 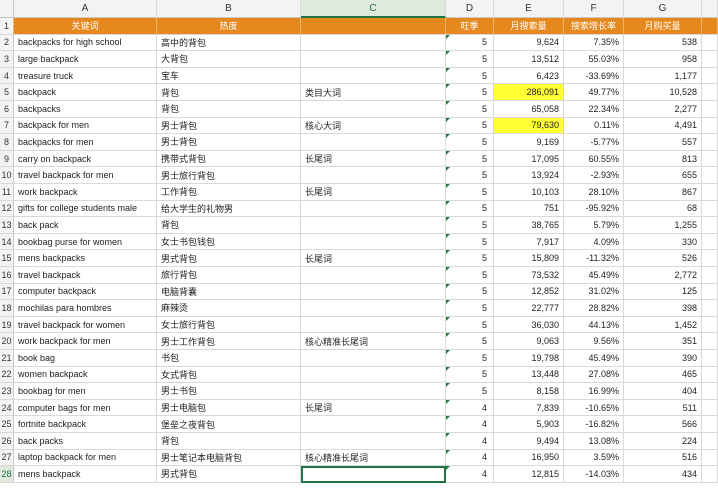 What do you see at coordinates (529, 325) in the screenshot?
I see `monthly-search-cell: 36,030` at bounding box center [529, 325].